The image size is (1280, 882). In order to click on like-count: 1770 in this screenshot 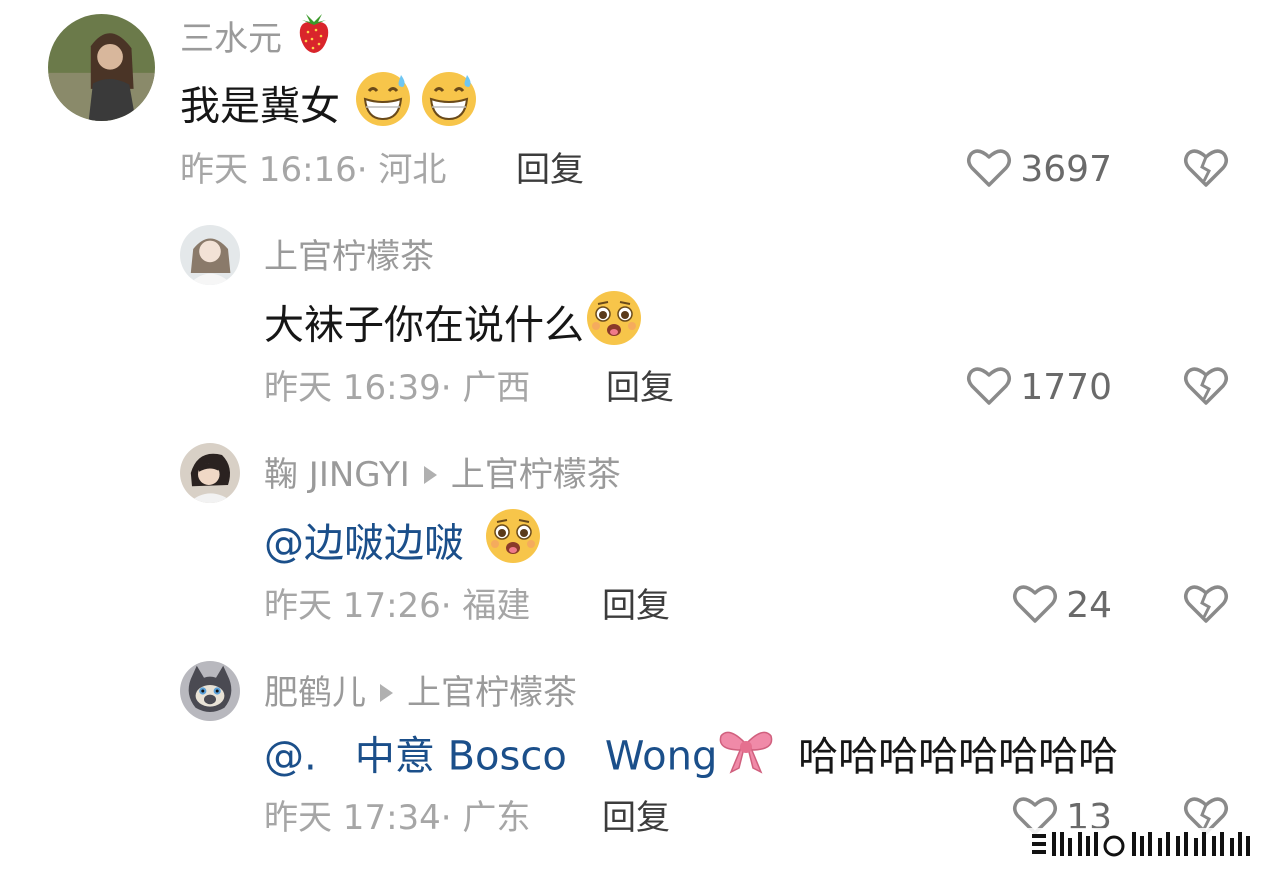, I will do `click(1066, 387)`.